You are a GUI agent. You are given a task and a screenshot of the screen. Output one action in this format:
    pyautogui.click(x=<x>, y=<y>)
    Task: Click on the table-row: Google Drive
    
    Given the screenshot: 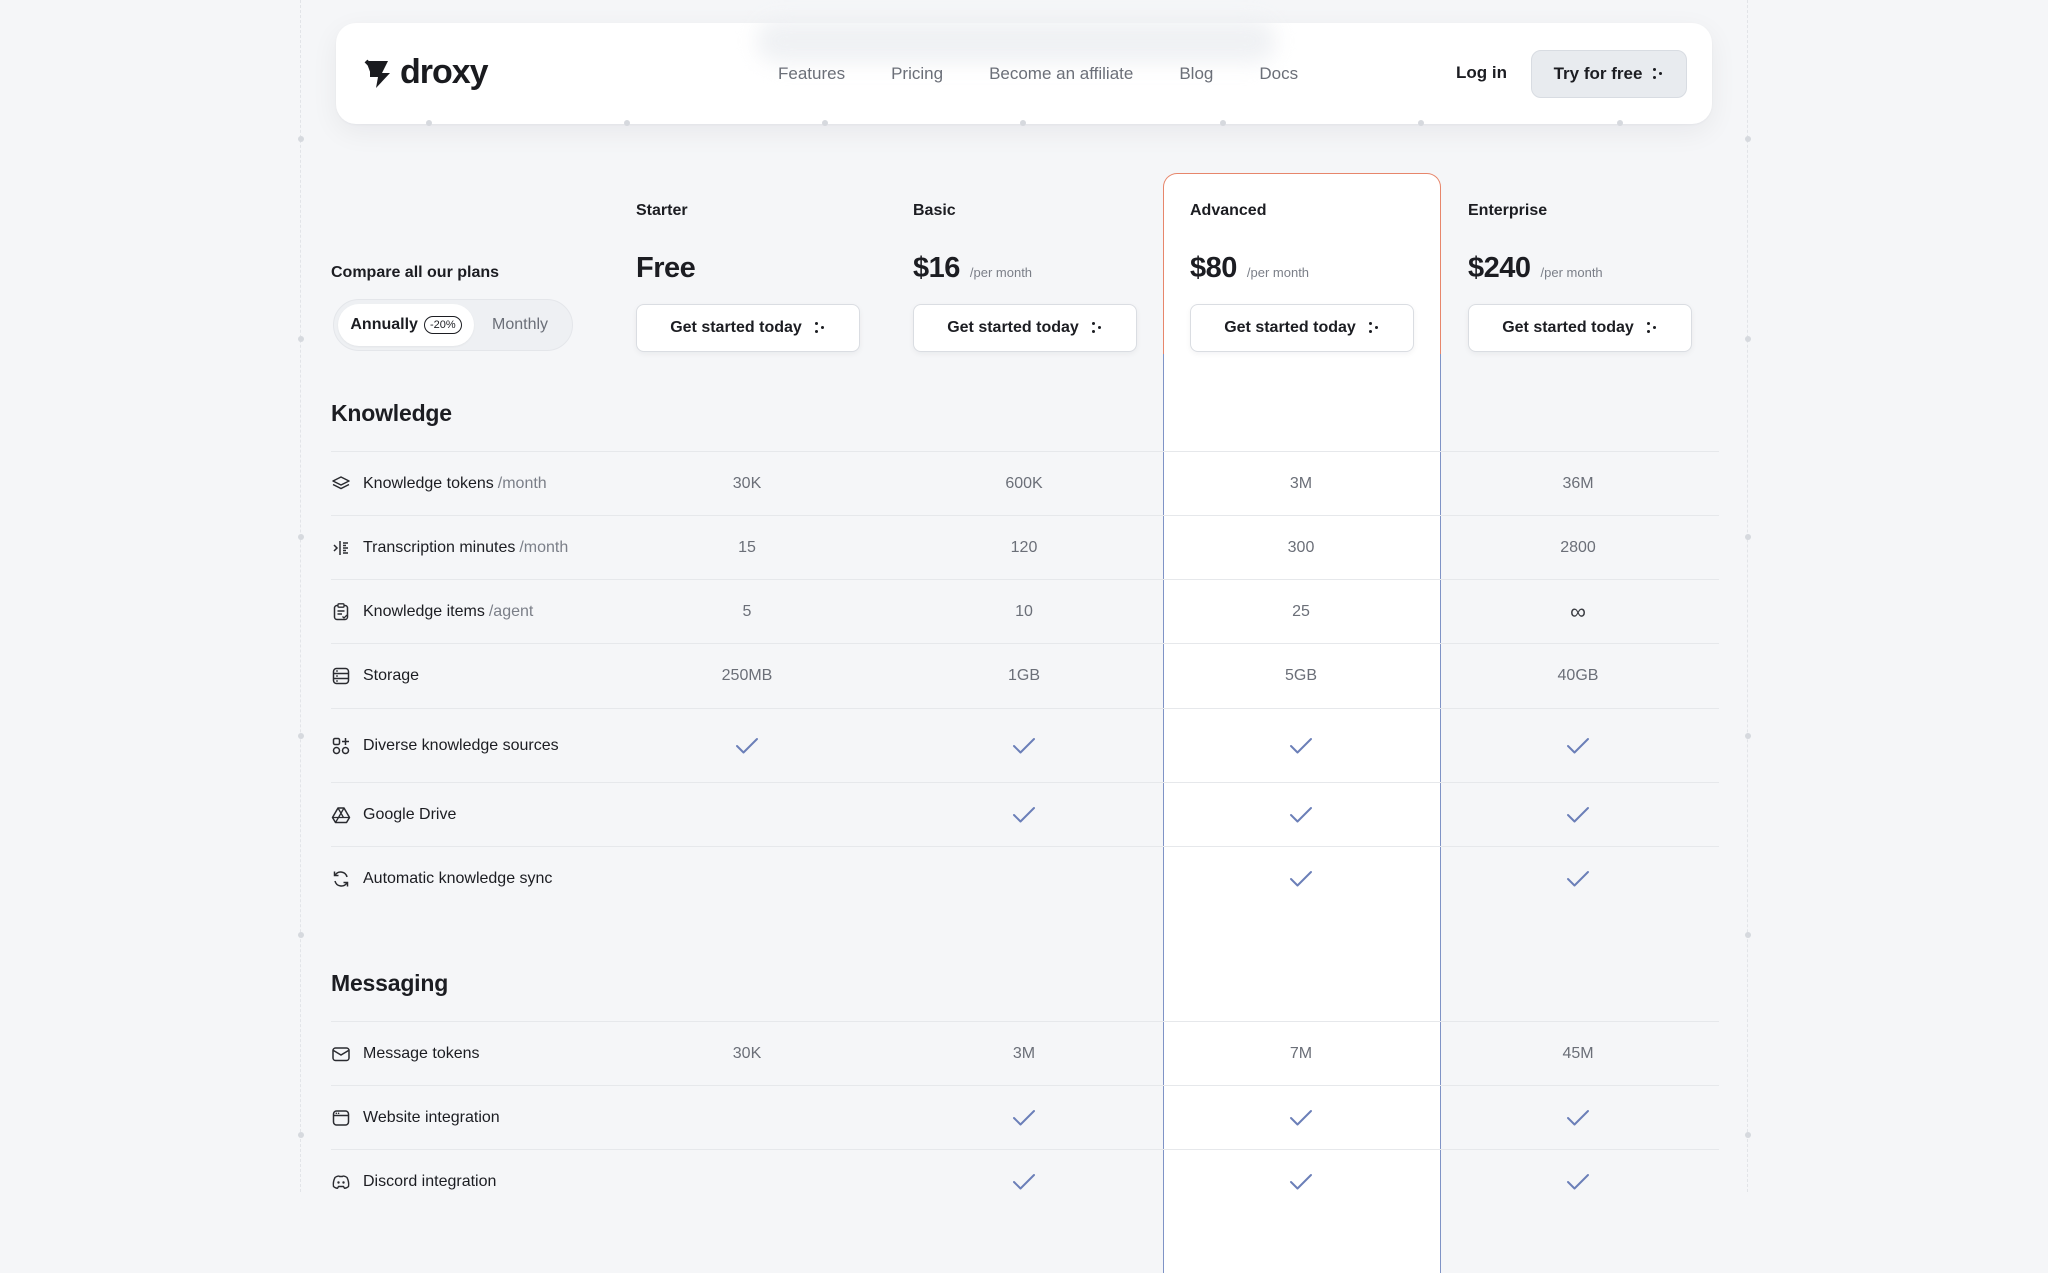 What is the action you would take?
    pyautogui.click(x=1025, y=814)
    